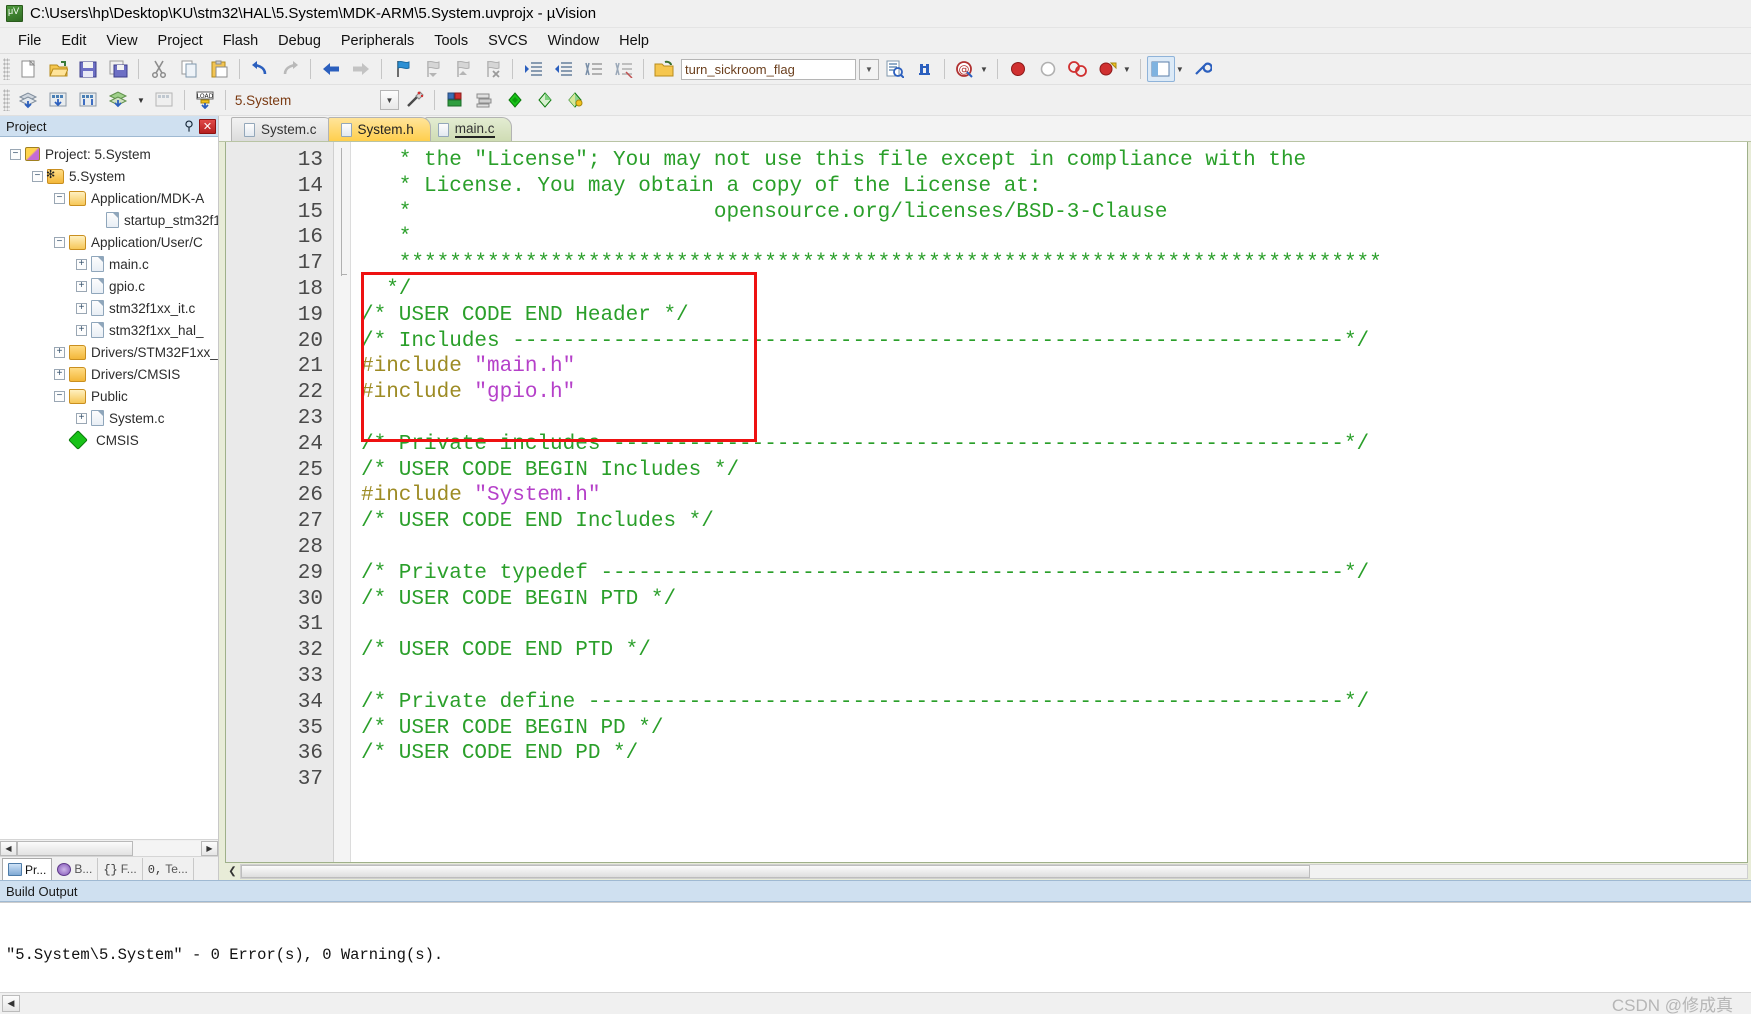 This screenshot has height=1014, width=1751. I want to click on menu-debug: Debug, so click(299, 41).